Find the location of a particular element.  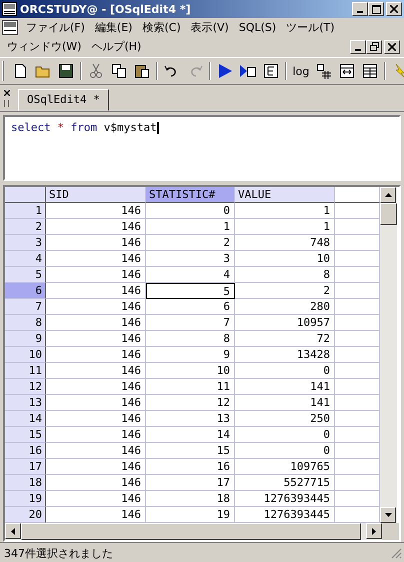

row-header: 7 is located at coordinates (25, 307).